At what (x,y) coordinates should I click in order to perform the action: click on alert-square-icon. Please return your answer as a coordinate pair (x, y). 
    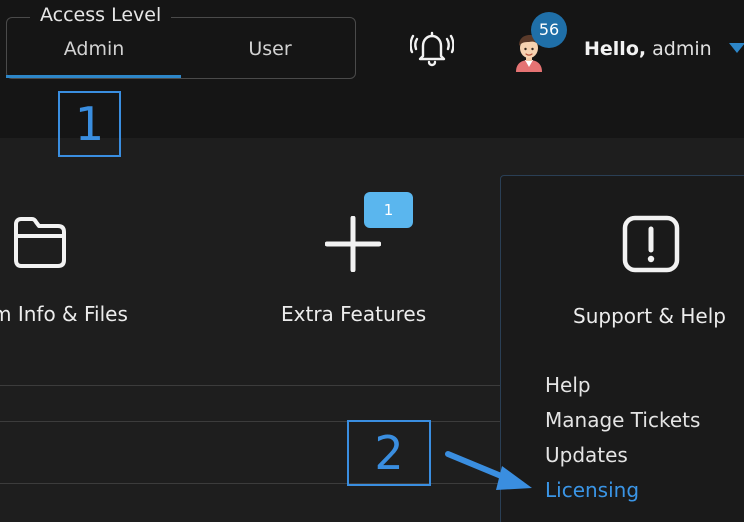
    Looking at the image, I should click on (651, 244).